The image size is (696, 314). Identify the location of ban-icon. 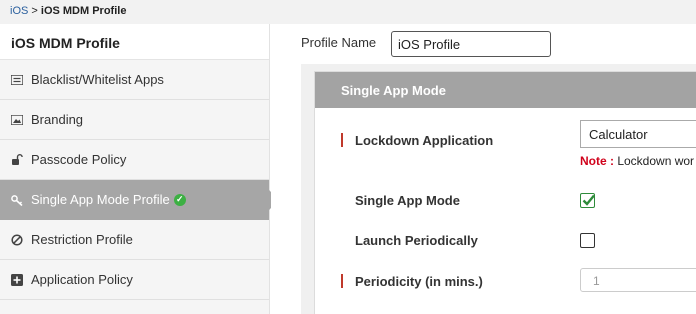
(17, 240).